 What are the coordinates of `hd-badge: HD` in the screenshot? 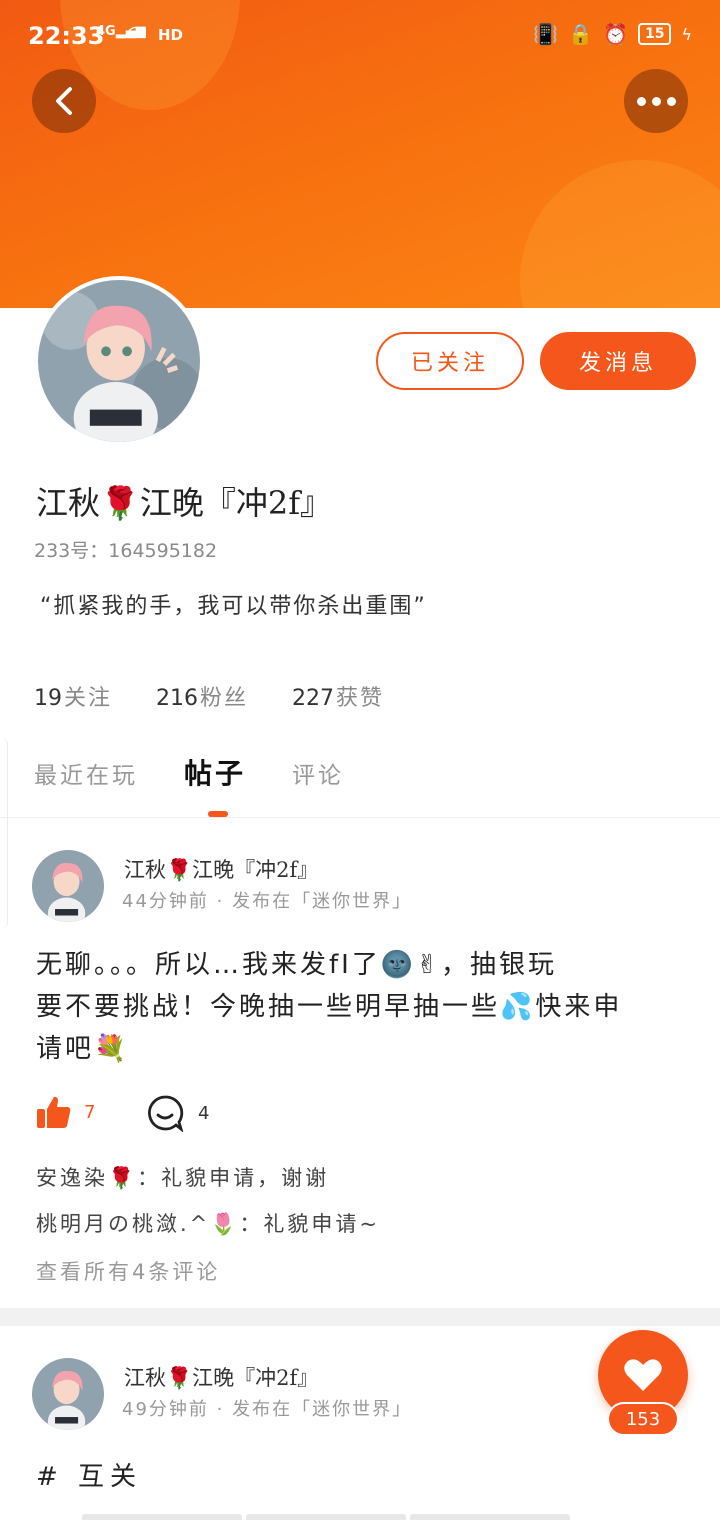 It's located at (171, 35).